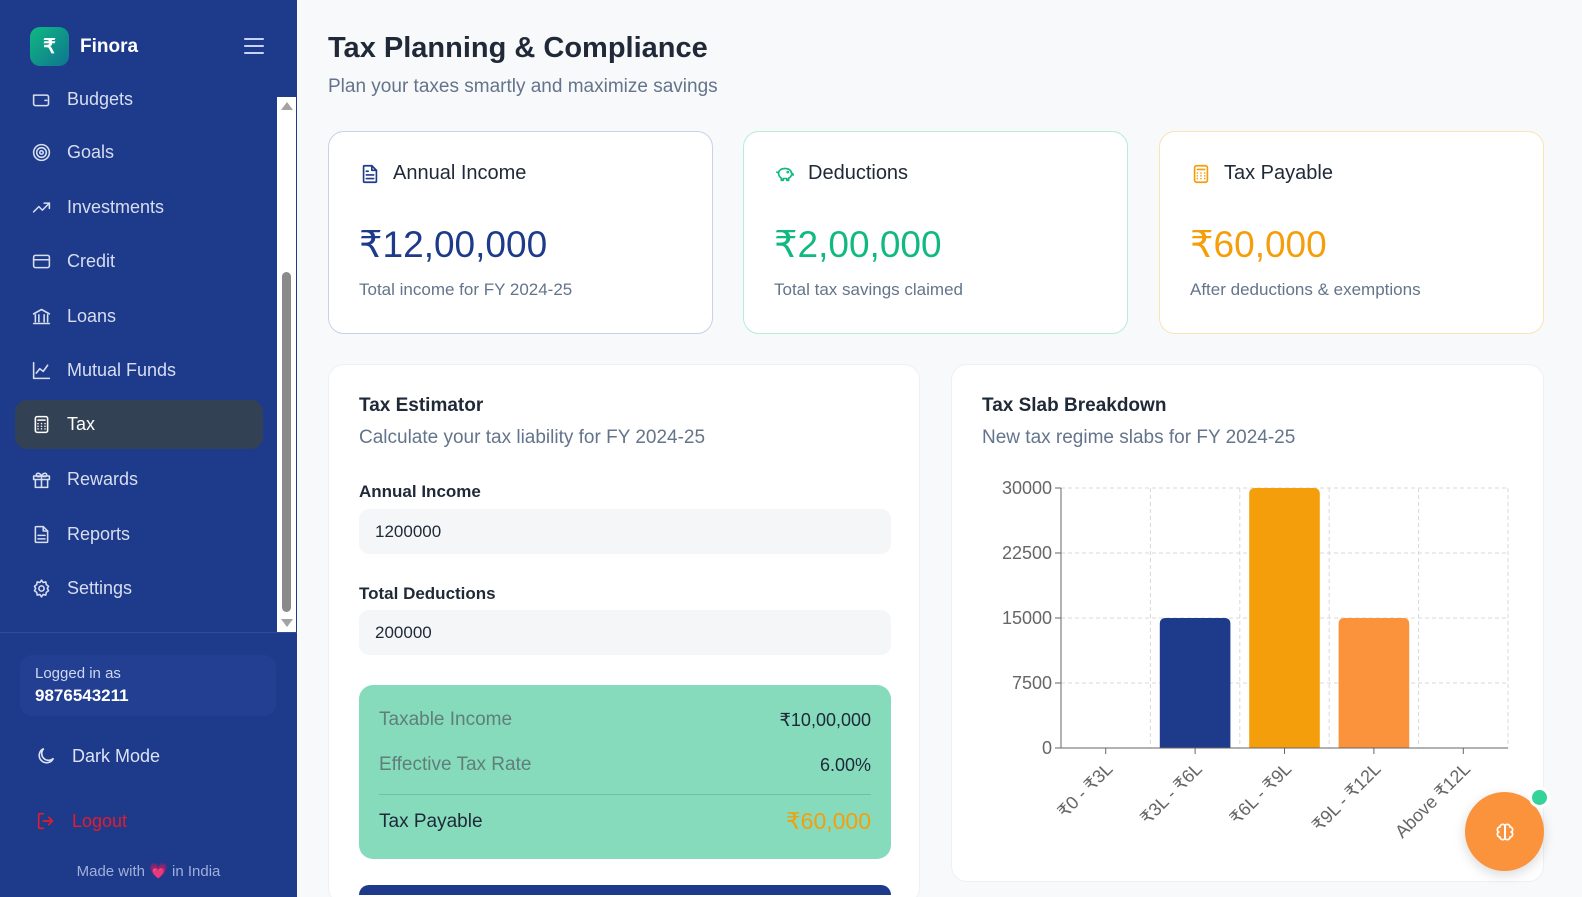  I want to click on line-chart-icon, so click(41, 371).